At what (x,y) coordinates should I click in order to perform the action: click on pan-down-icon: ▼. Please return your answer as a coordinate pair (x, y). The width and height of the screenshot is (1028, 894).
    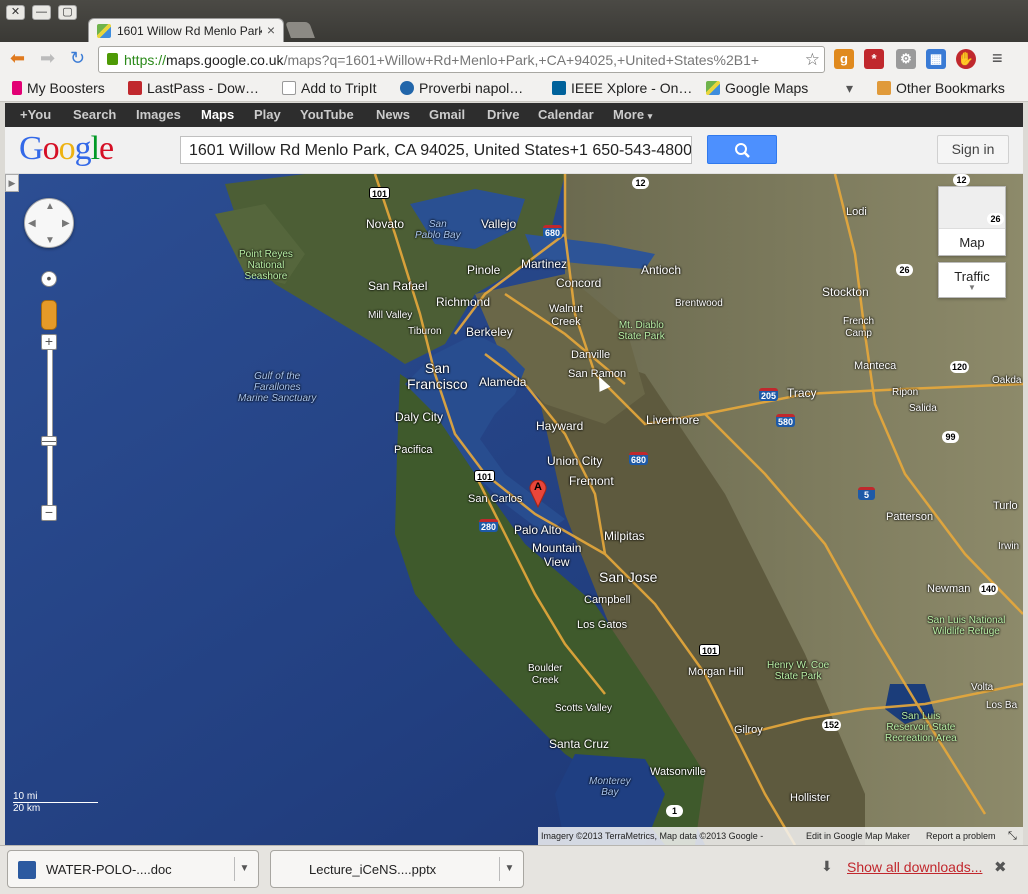
    Looking at the image, I should click on (50, 240).